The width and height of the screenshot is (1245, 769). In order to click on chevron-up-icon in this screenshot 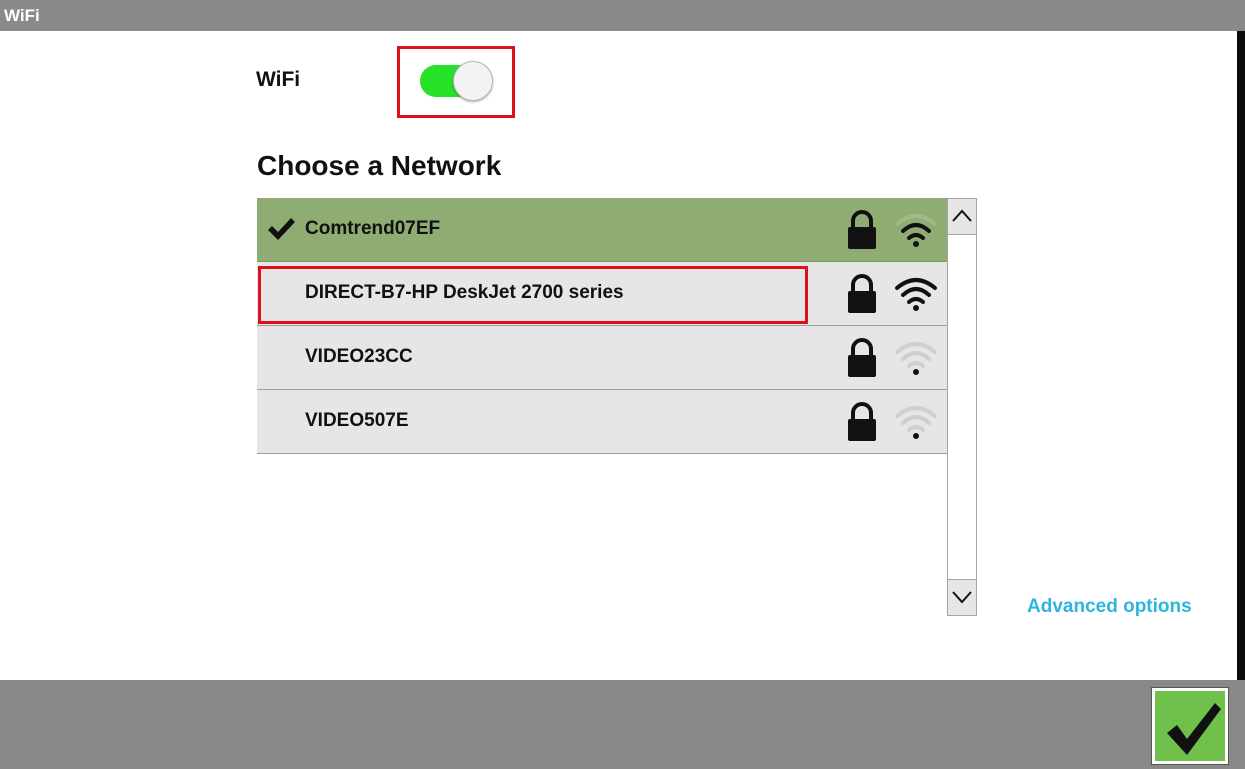, I will do `click(962, 215)`.